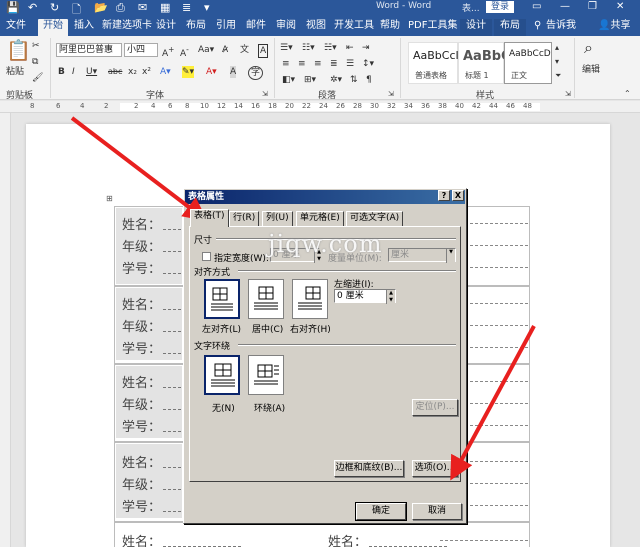  What do you see at coordinates (493, 403) in the screenshot?
I see `arrow-to-options-button` at bounding box center [493, 403].